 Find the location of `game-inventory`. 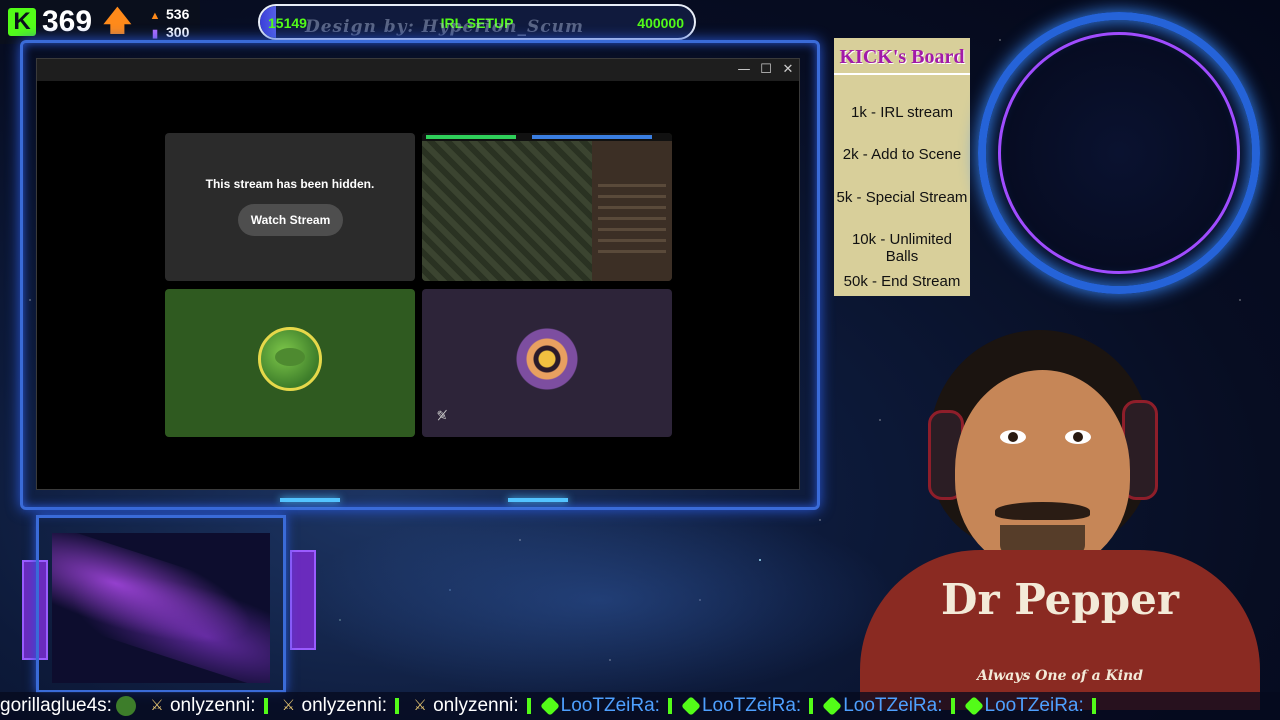

game-inventory is located at coordinates (632, 218).